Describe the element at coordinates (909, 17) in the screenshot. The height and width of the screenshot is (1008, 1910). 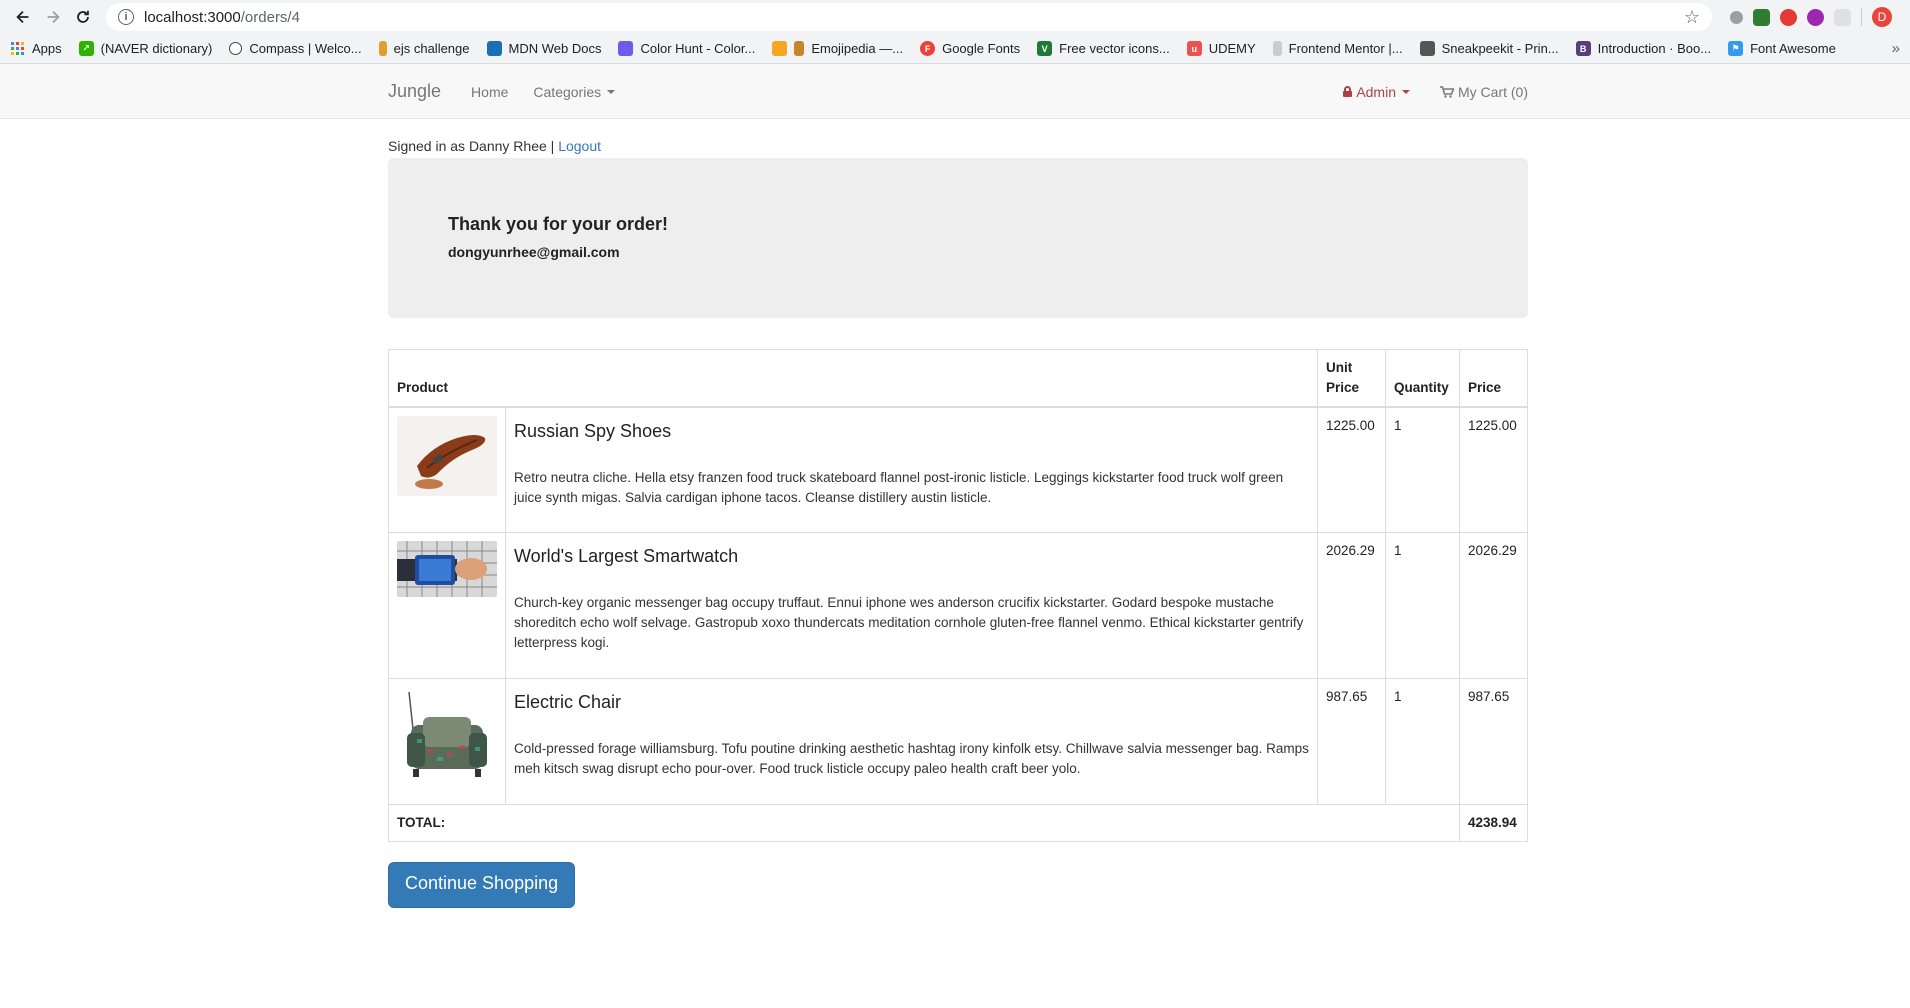
I see `address-bar: i localhost:3000/orders/4 ☆` at that location.